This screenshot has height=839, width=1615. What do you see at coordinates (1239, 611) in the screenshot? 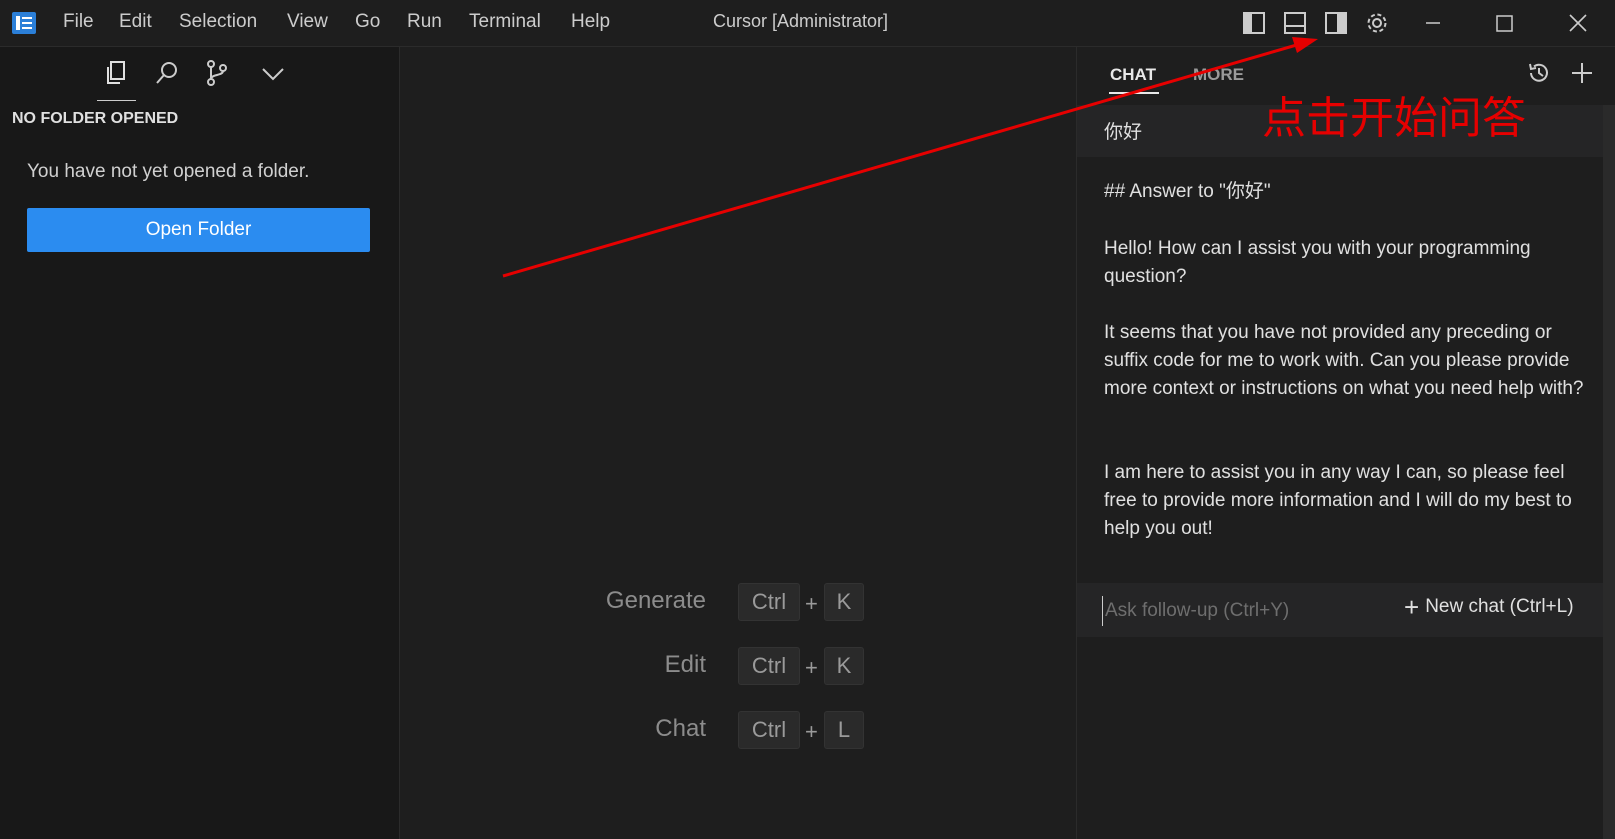
I see `followup-input` at bounding box center [1239, 611].